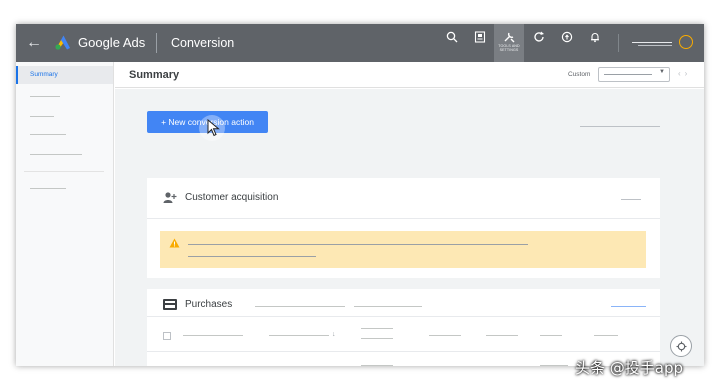  What do you see at coordinates (154, 75) in the screenshot?
I see `summary-title: Summary` at bounding box center [154, 75].